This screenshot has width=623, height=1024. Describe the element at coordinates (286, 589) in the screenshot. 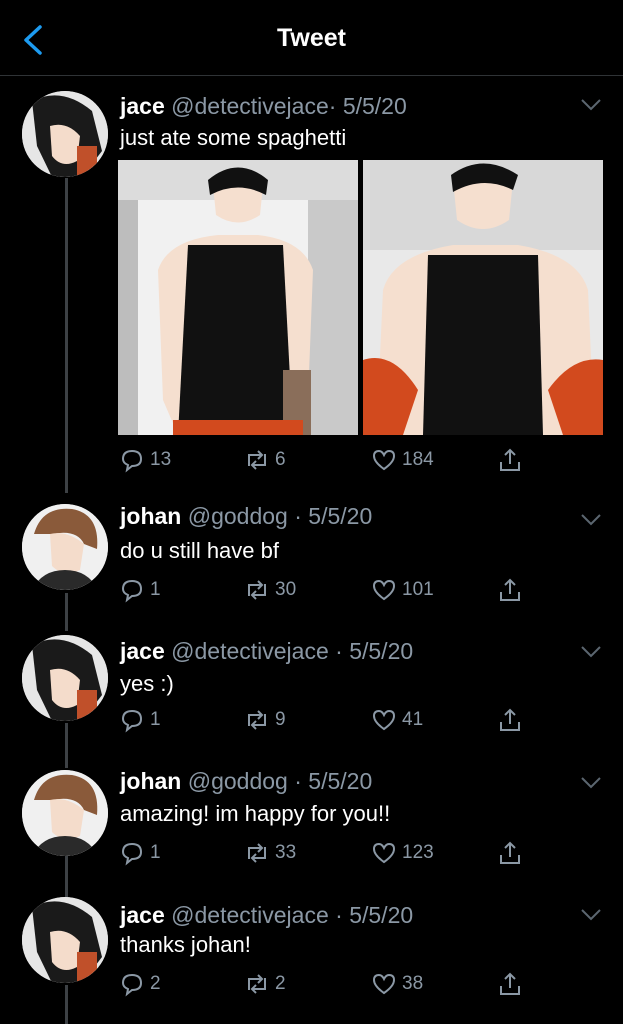

I see `retweet-count: 30` at that location.